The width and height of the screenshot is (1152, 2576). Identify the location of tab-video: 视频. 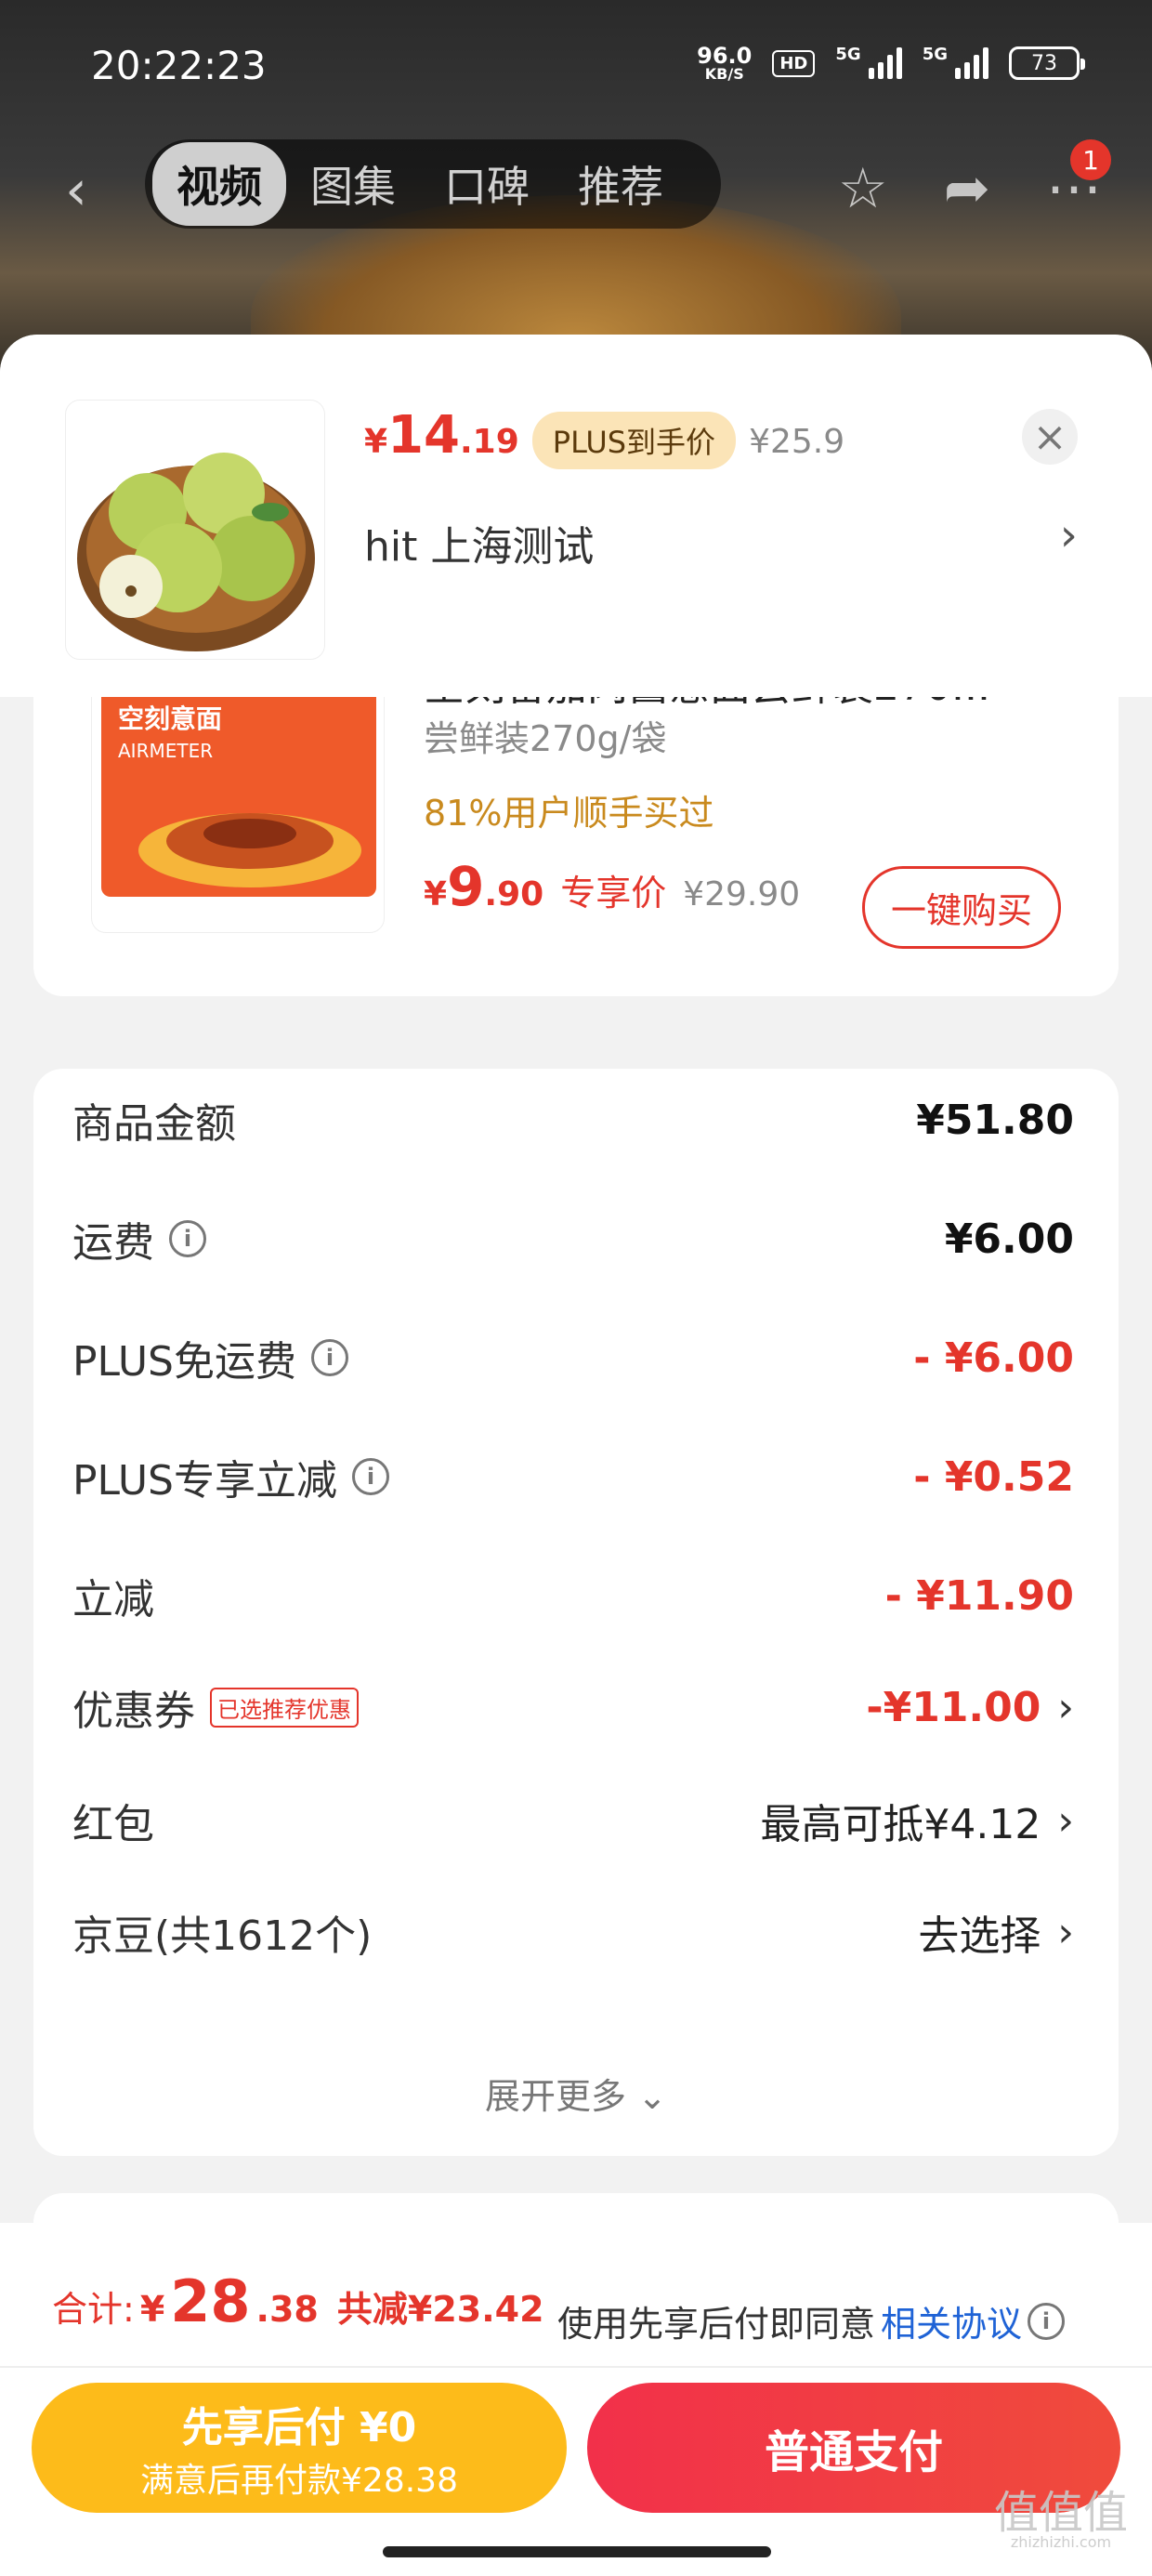
(219, 184).